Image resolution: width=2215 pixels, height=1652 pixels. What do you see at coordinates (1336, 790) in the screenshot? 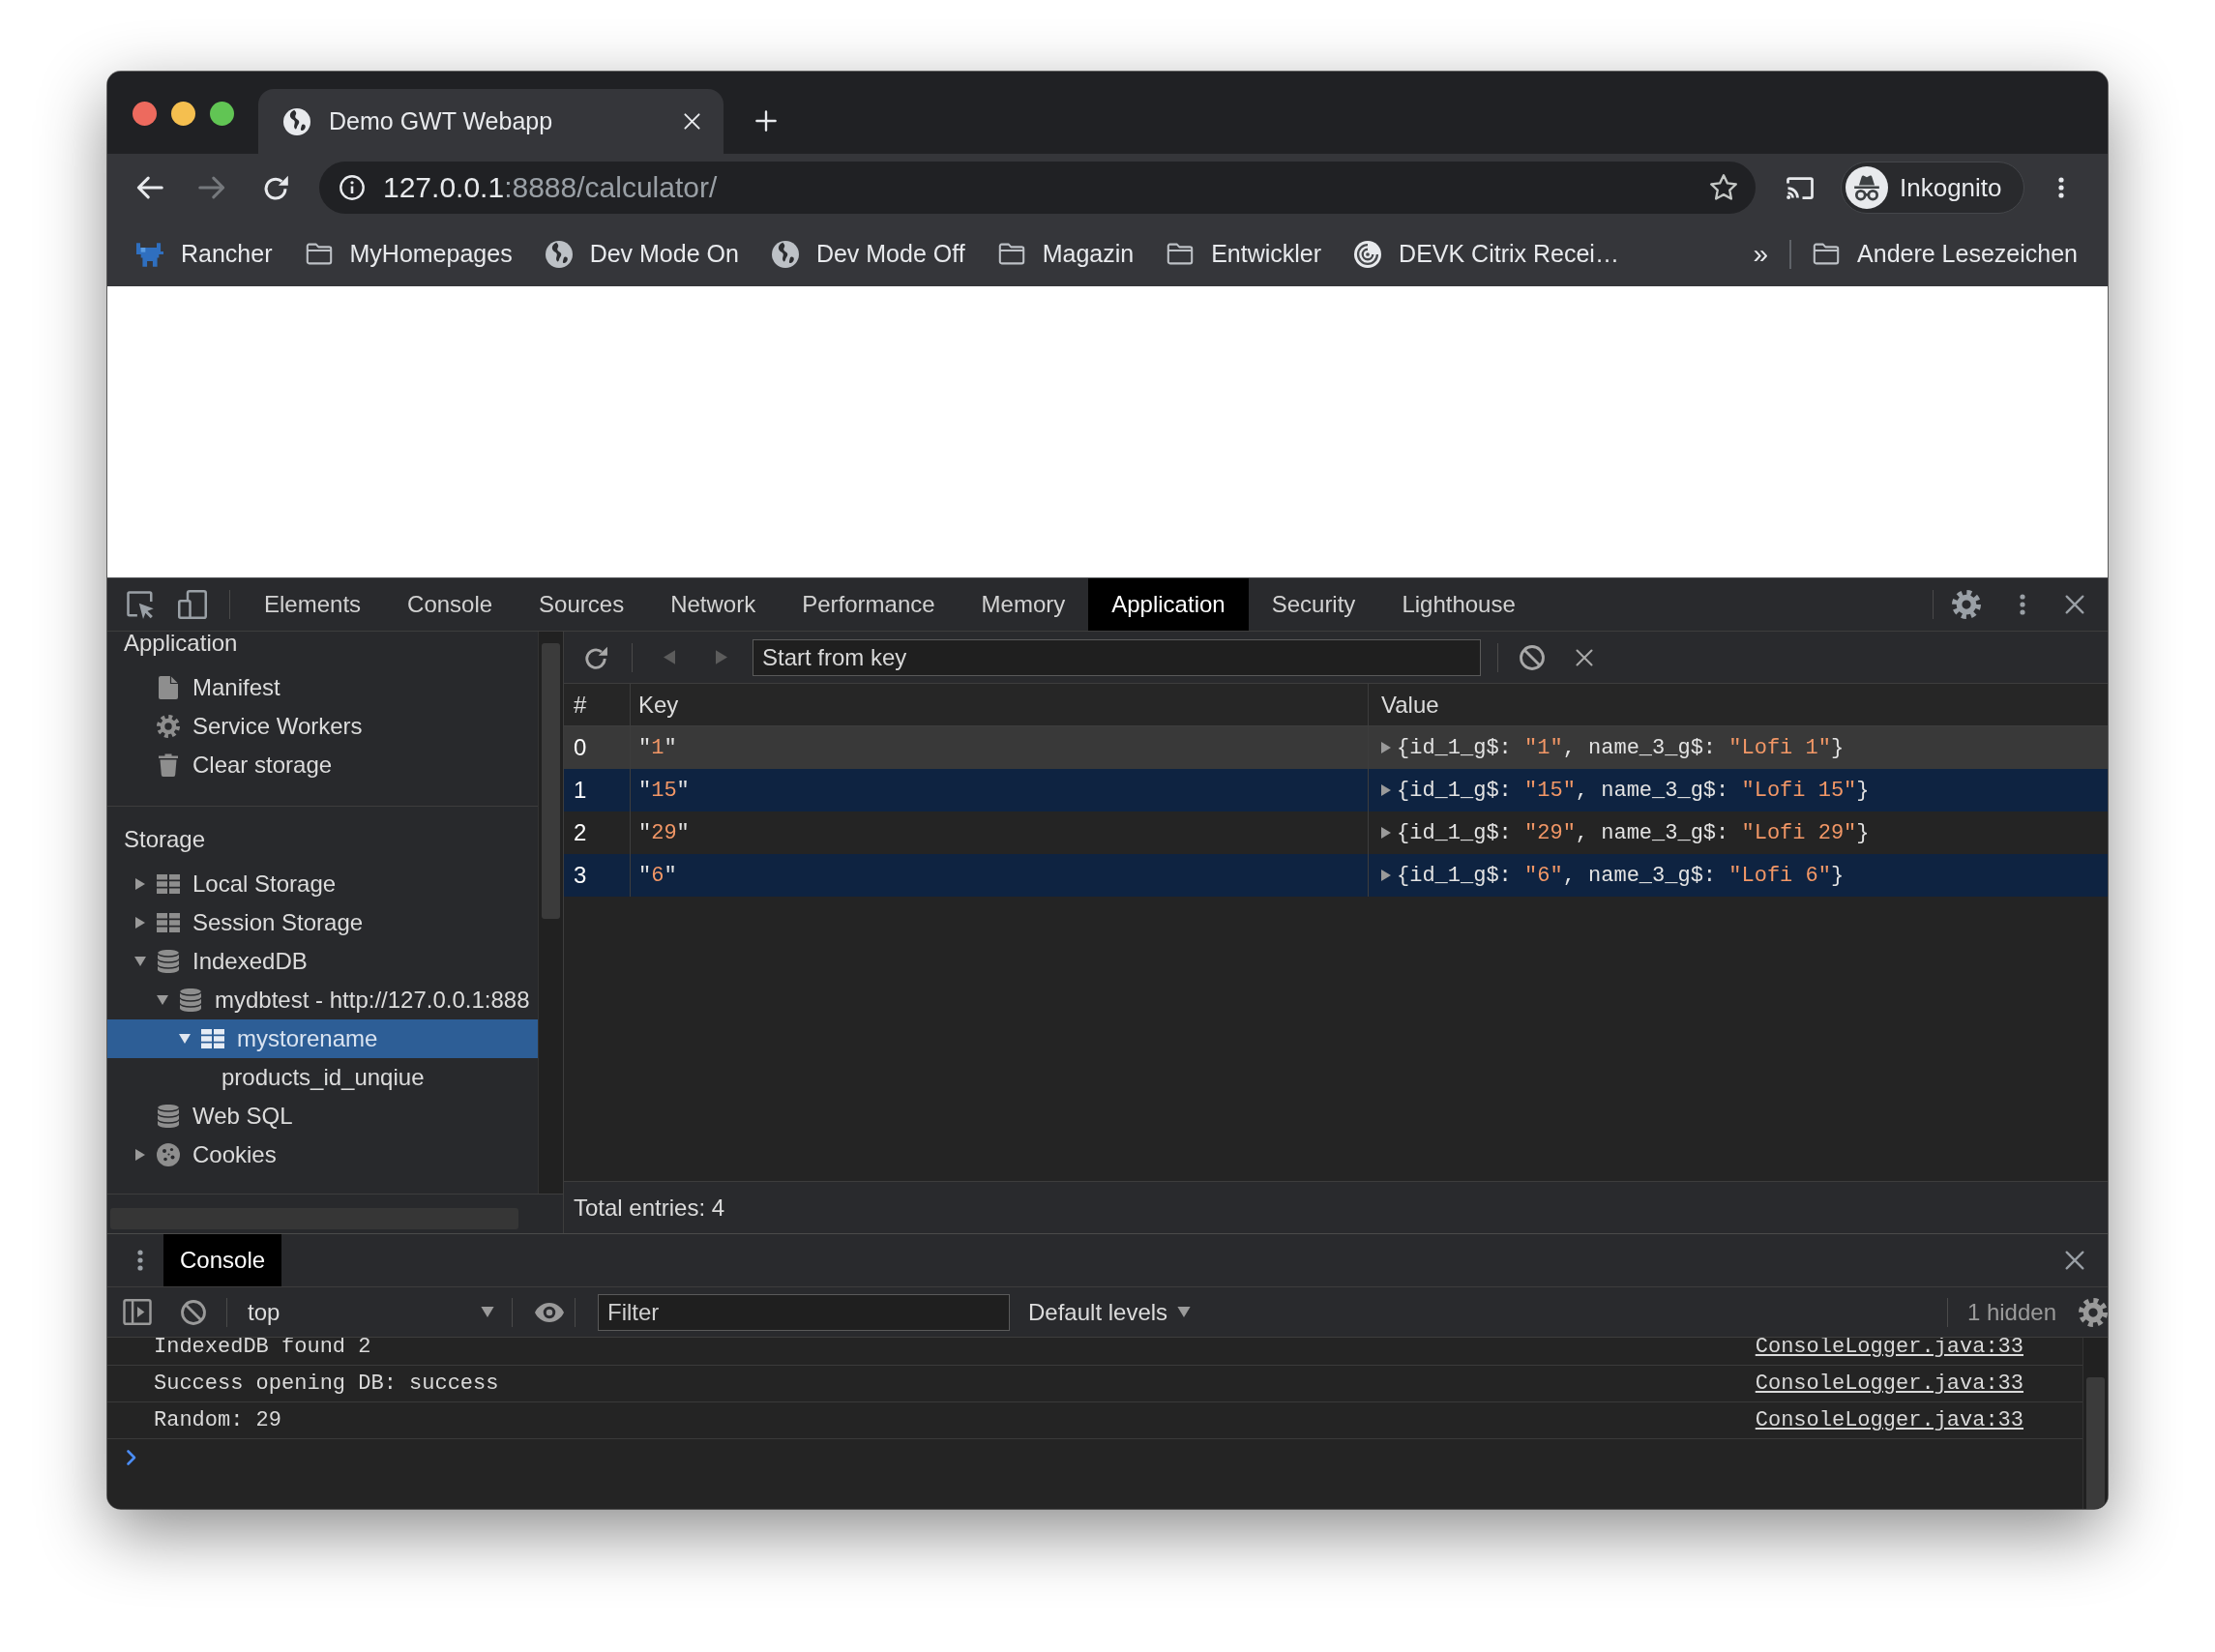
I see `table-row: 1 "15" {id_1_g$: "15", name_3_g$: "Lofi 15"}` at bounding box center [1336, 790].